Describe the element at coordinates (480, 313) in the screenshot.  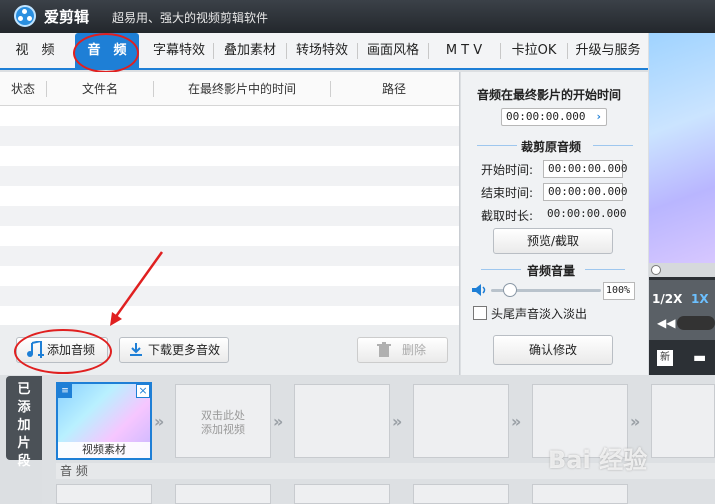
I see `fade-checkbox` at that location.